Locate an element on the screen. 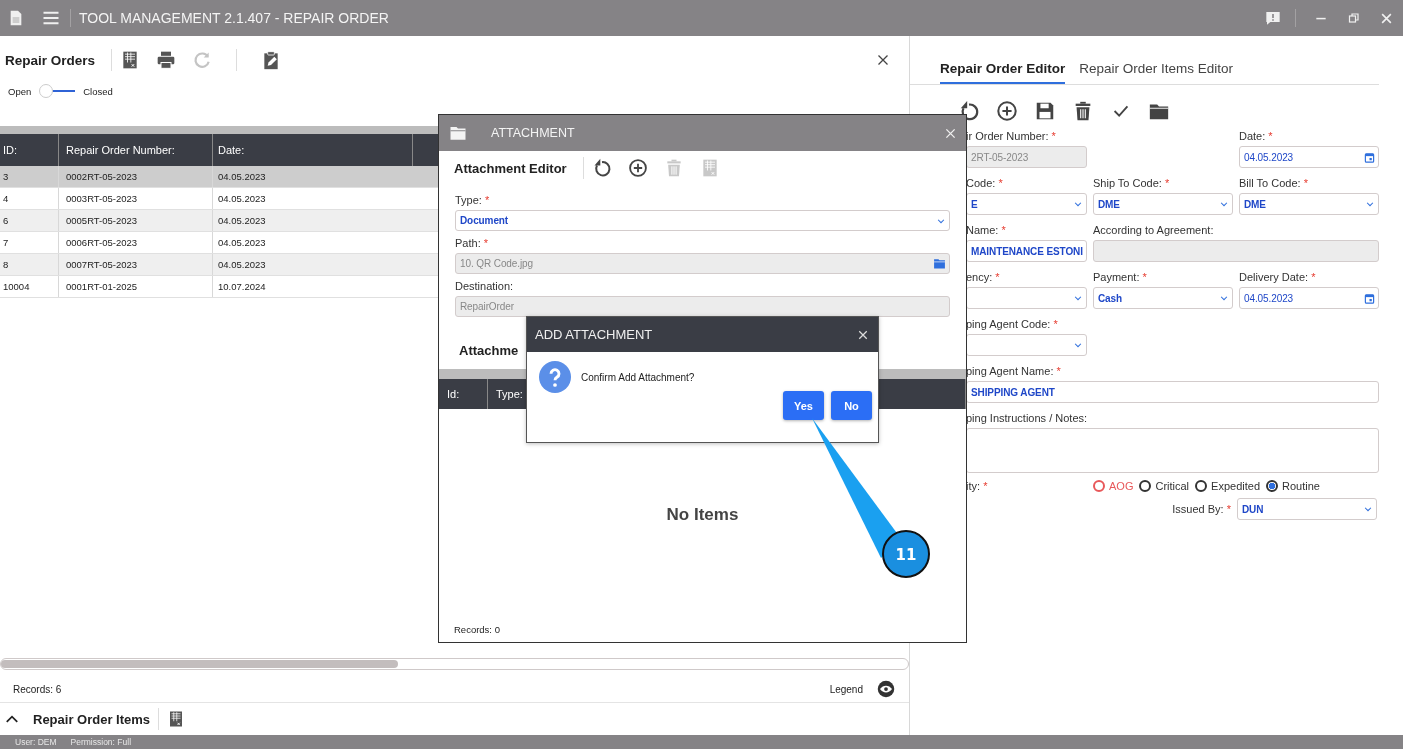 The height and width of the screenshot is (749, 1403). table-cell: 0006RT-05-2023 is located at coordinates (136, 242).